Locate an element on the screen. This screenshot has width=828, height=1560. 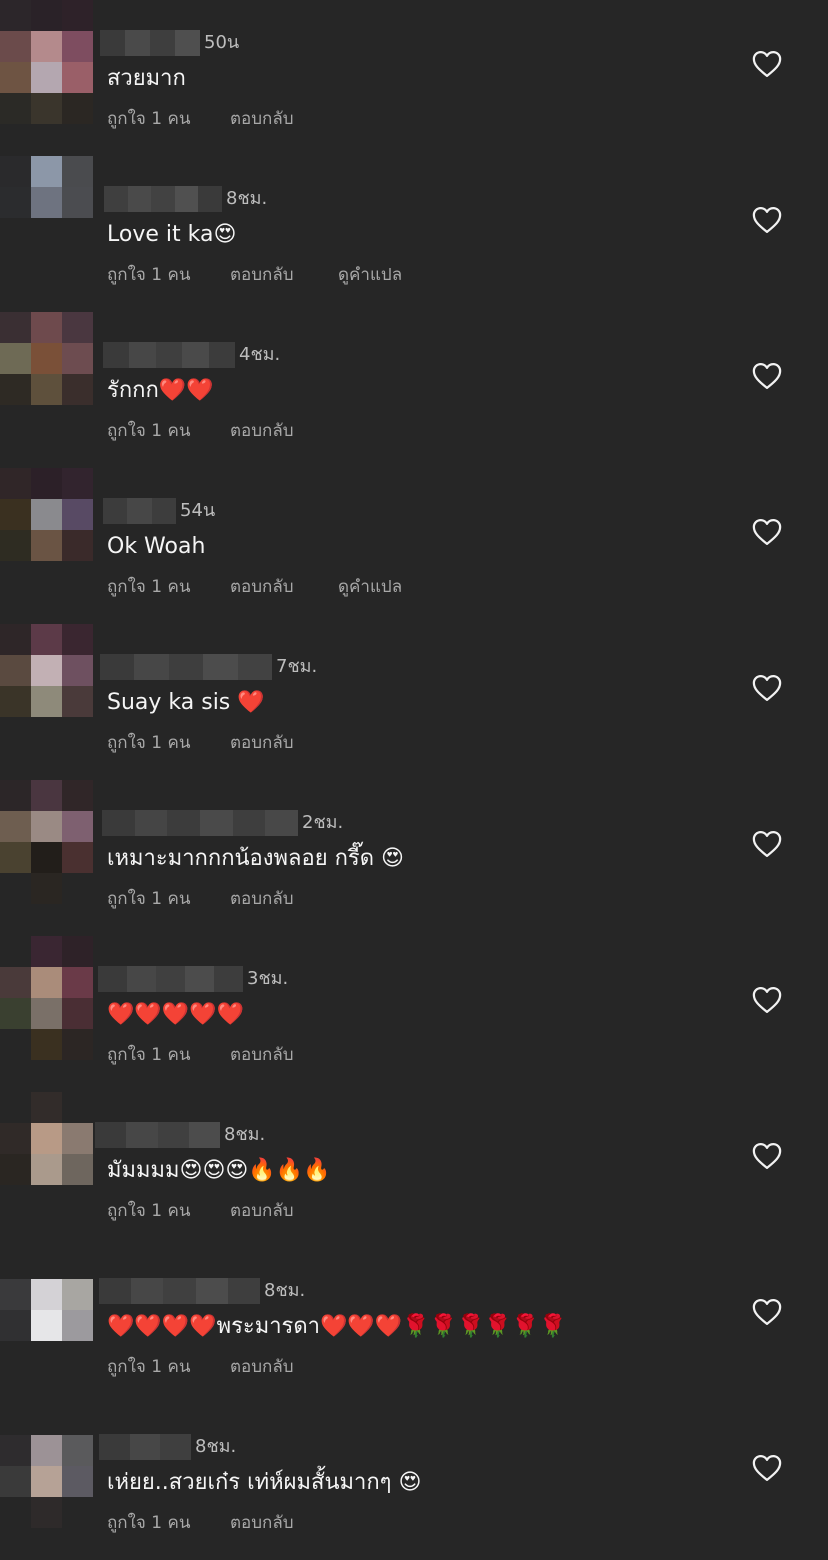
comment-time: 7ชม. is located at coordinates (297, 666).